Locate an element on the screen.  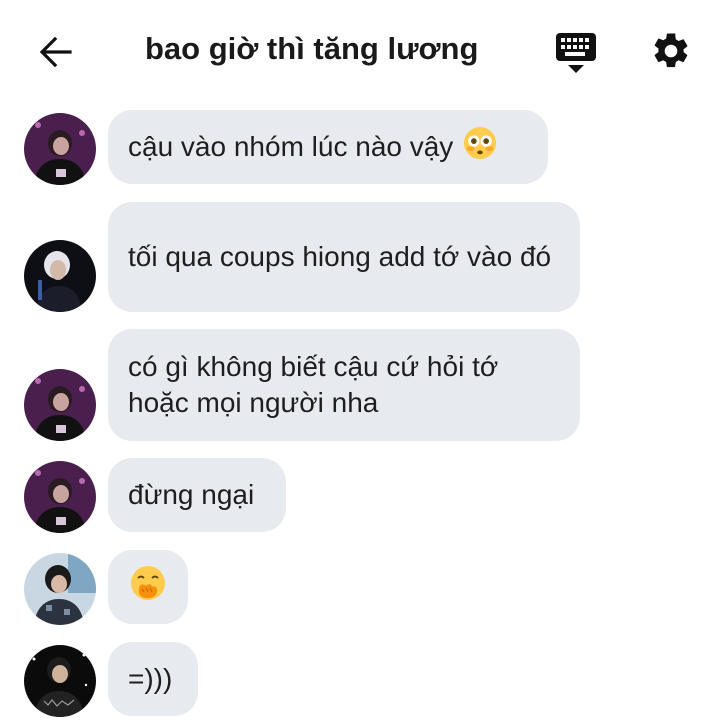
back-button is located at coordinates (56, 52).